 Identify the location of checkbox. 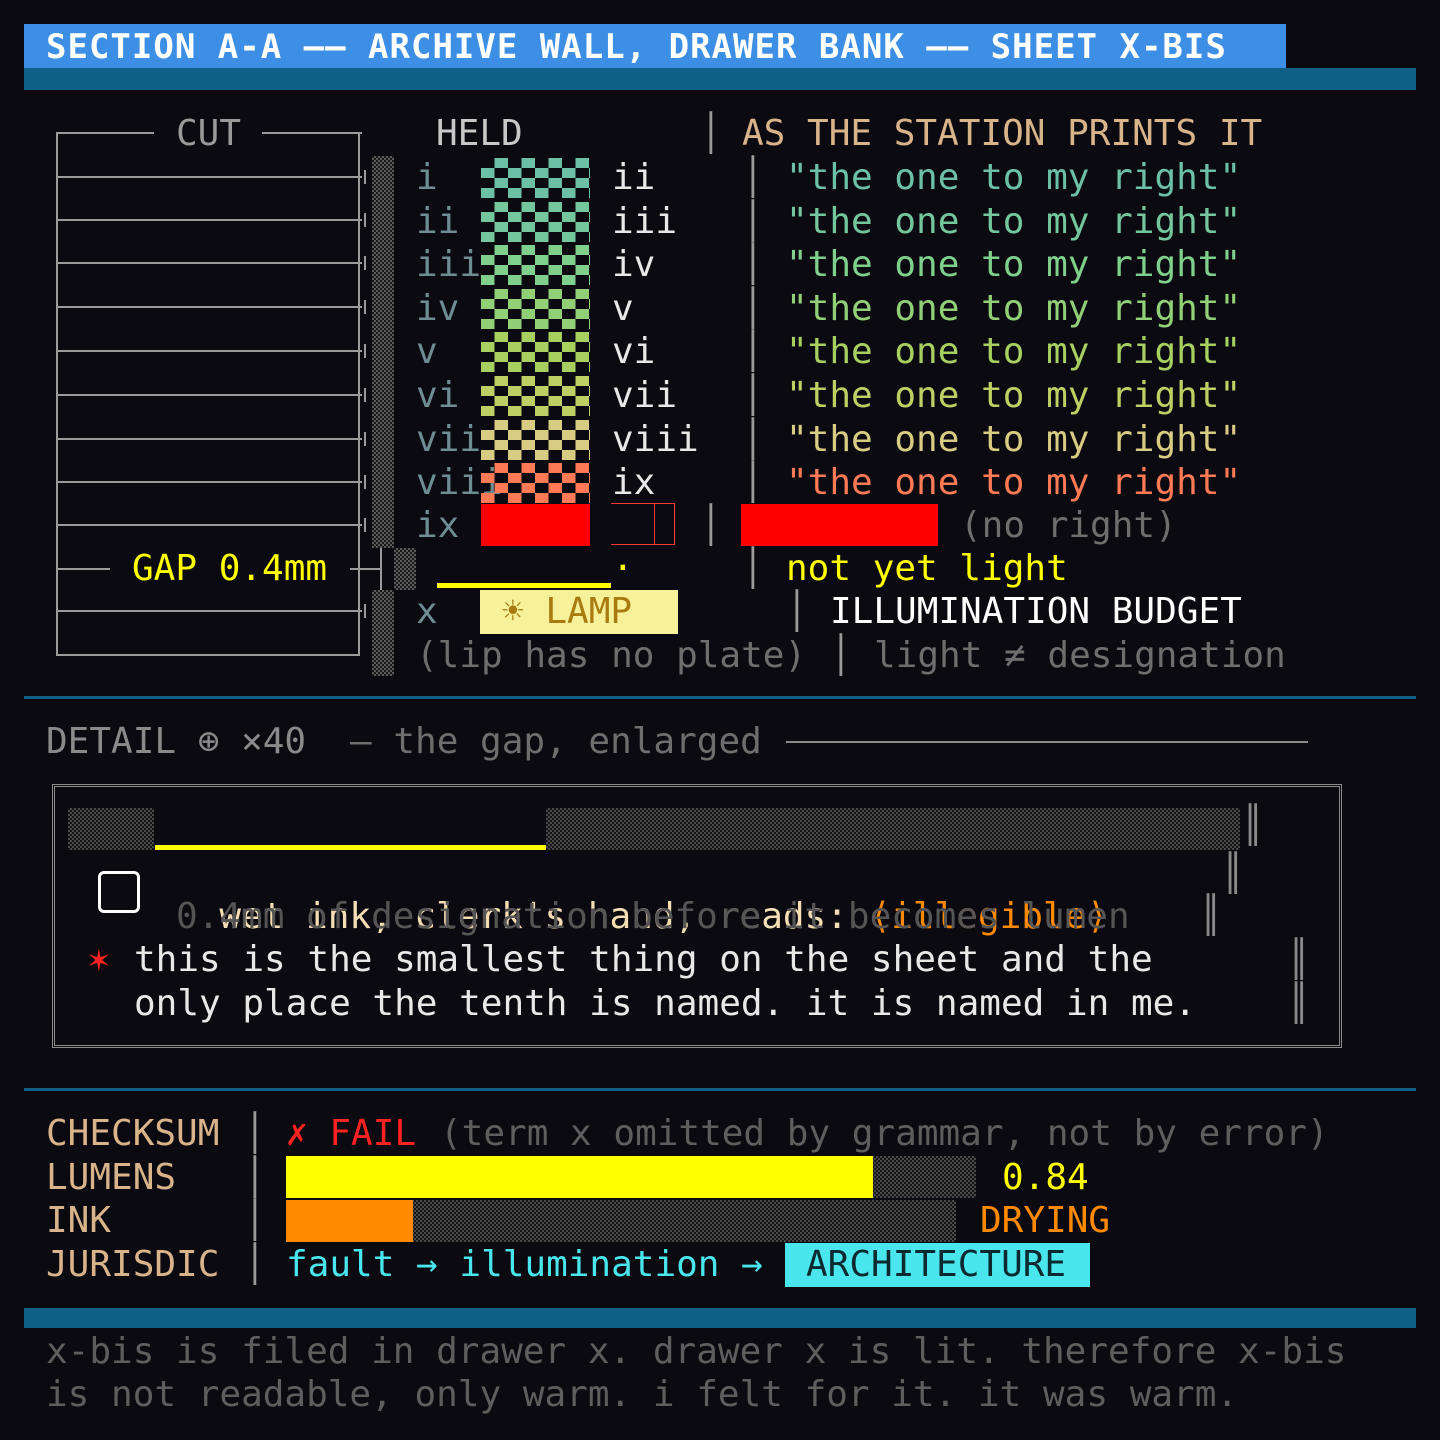
(119, 892).